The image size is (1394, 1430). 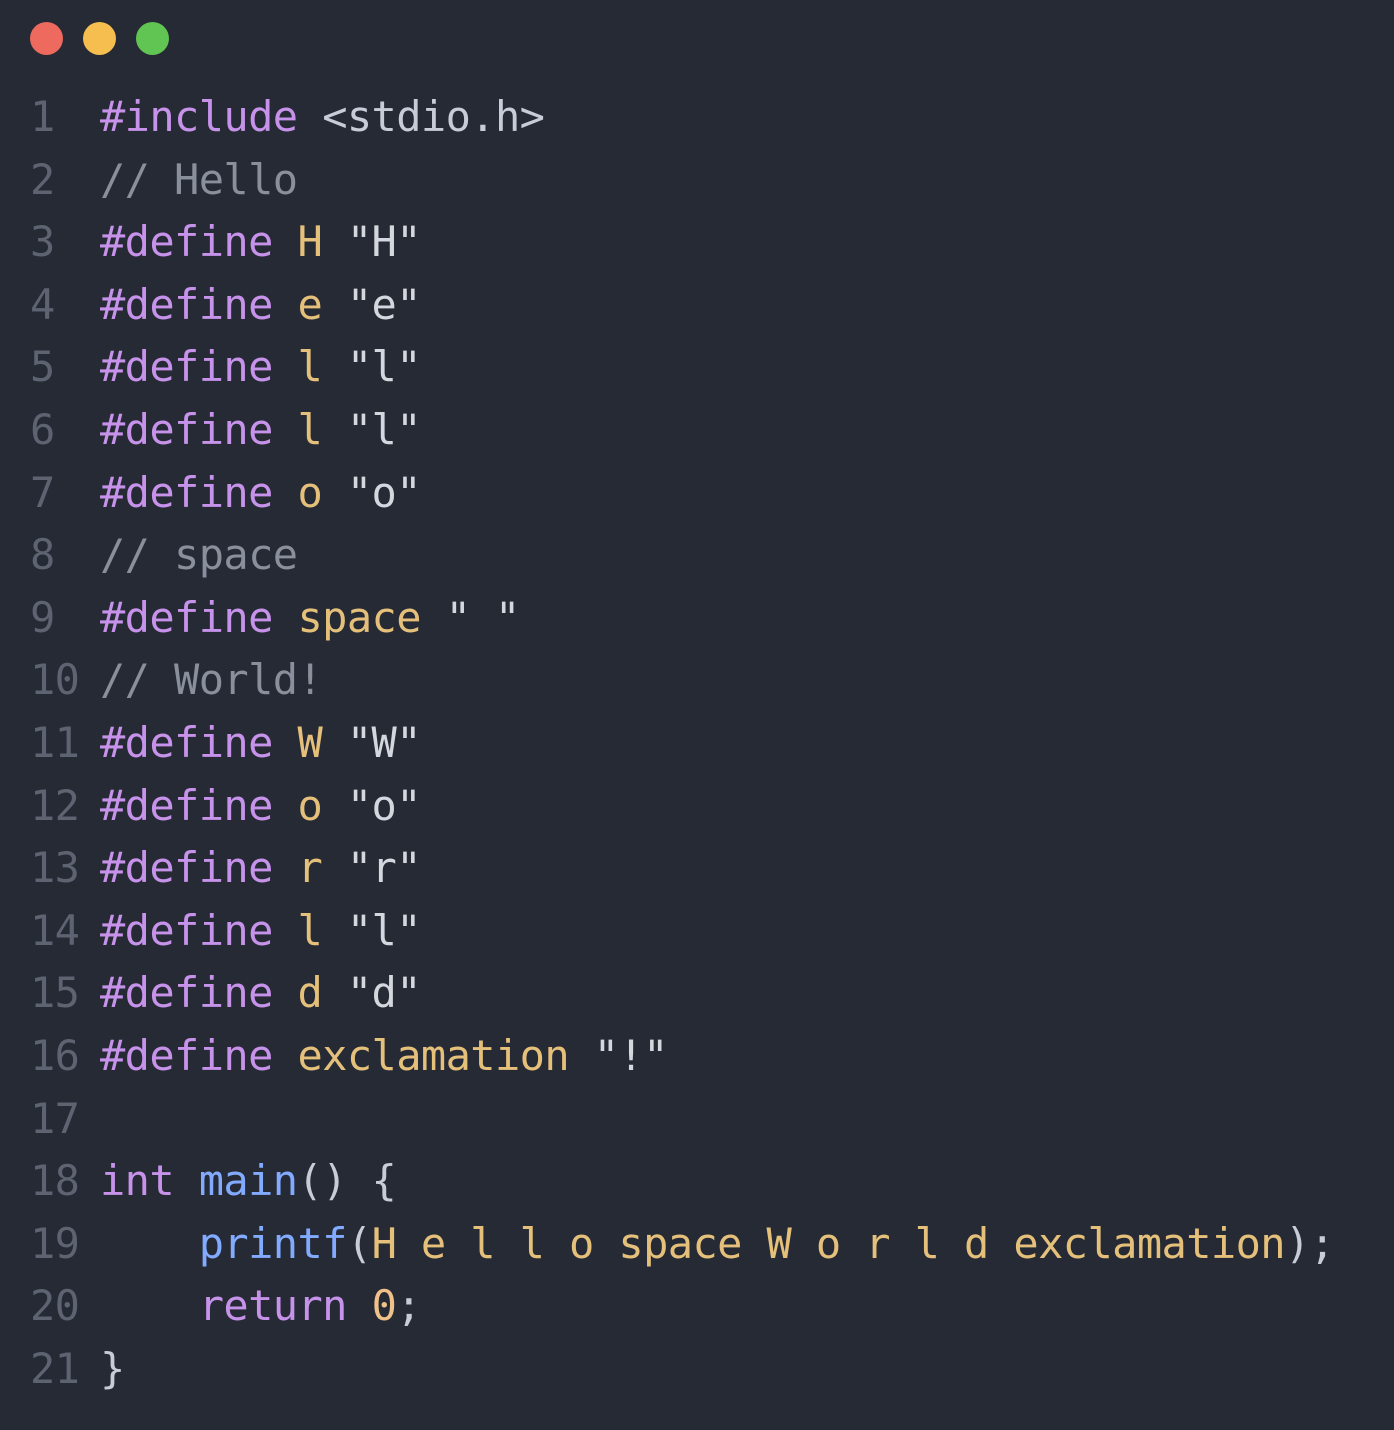 What do you see at coordinates (483, 617) in the screenshot?
I see `code-token-string: " "` at bounding box center [483, 617].